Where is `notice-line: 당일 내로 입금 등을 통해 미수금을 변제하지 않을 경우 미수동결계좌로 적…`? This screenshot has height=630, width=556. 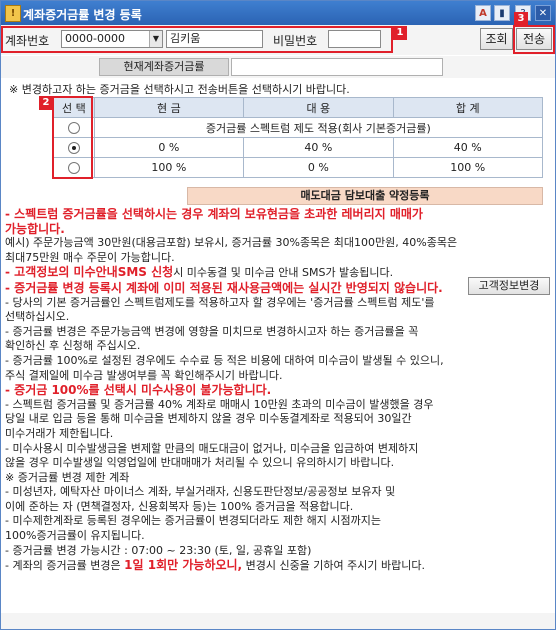 notice-line: 당일 내로 입금 등을 통해 미수금을 변제하지 않을 경우 미수동결계좌로 적… is located at coordinates (208, 419).